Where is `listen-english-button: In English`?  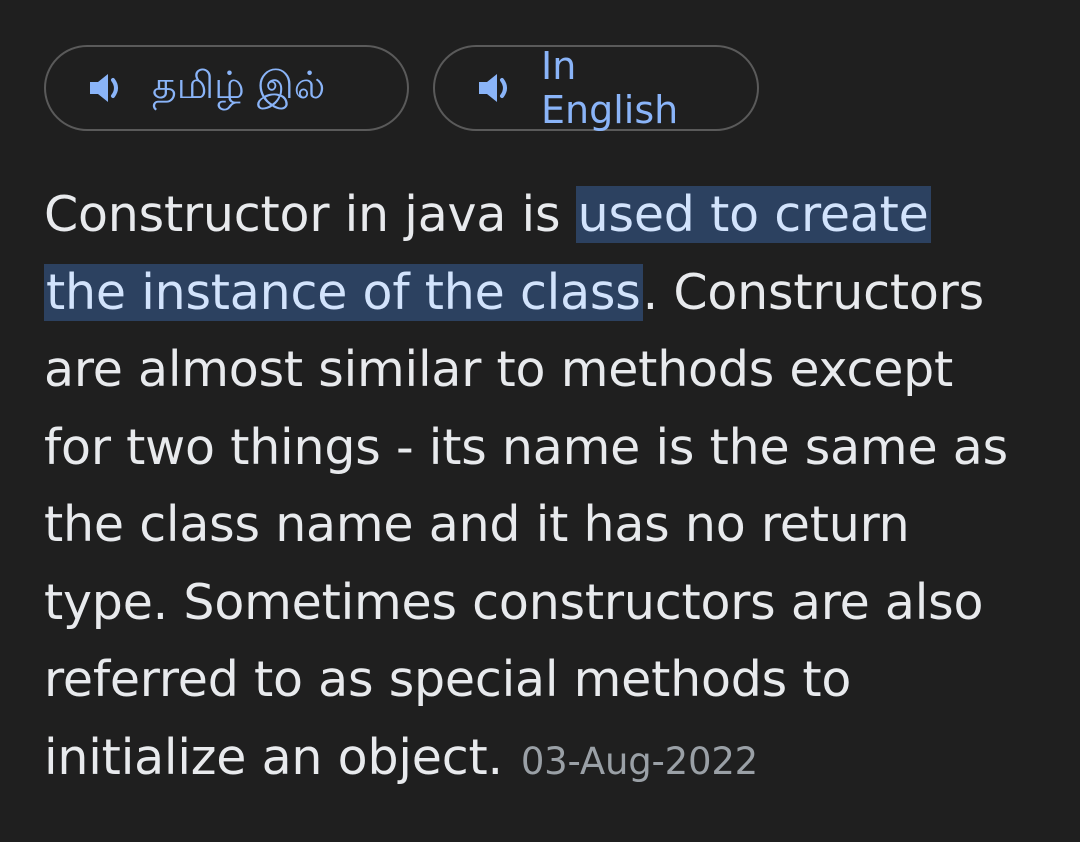
listen-english-button: In English is located at coordinates (596, 88).